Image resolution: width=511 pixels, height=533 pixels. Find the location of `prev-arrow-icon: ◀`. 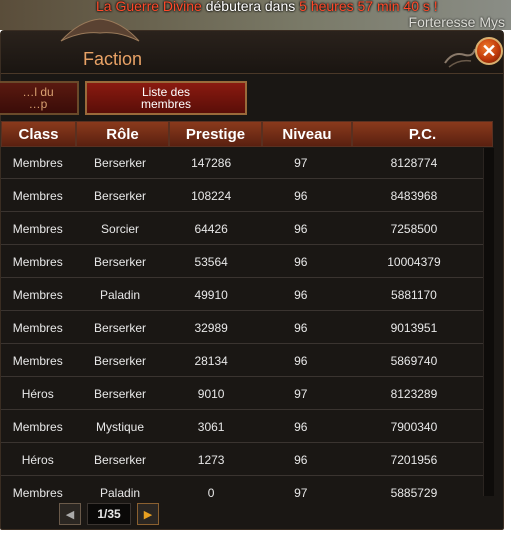

prev-arrow-icon: ◀ is located at coordinates (70, 514).